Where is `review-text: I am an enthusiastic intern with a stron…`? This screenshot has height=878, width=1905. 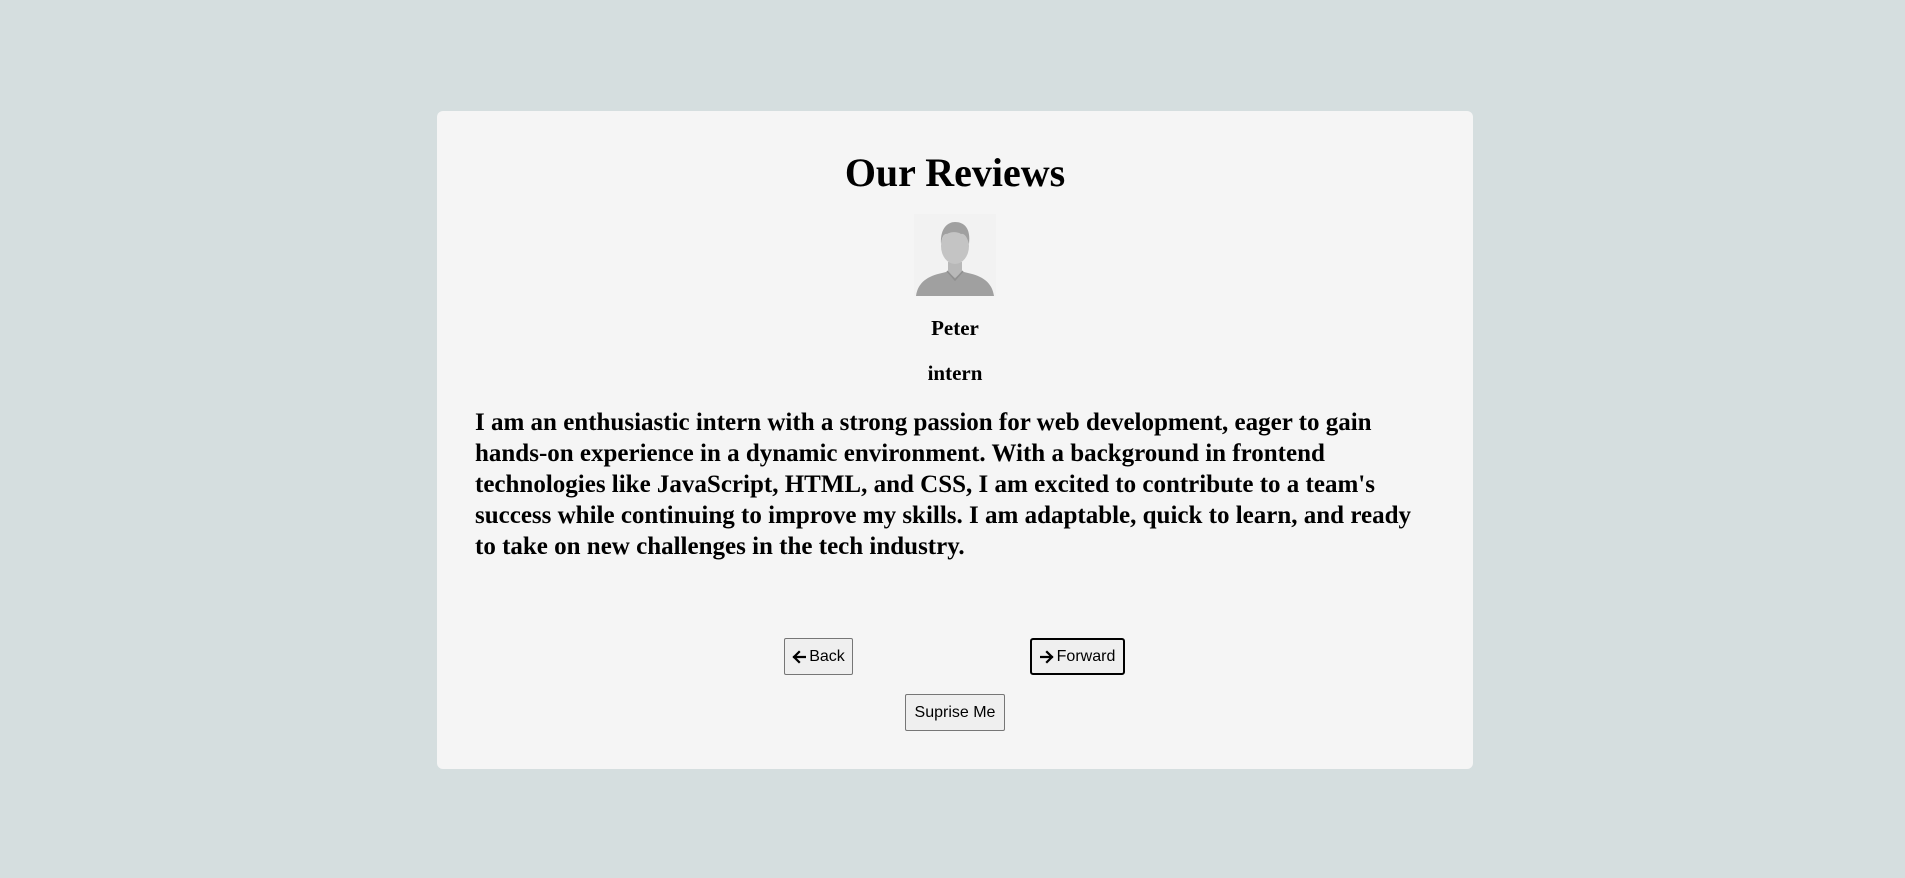
review-text: I am an enthusiastic intern with a stron… is located at coordinates (943, 484).